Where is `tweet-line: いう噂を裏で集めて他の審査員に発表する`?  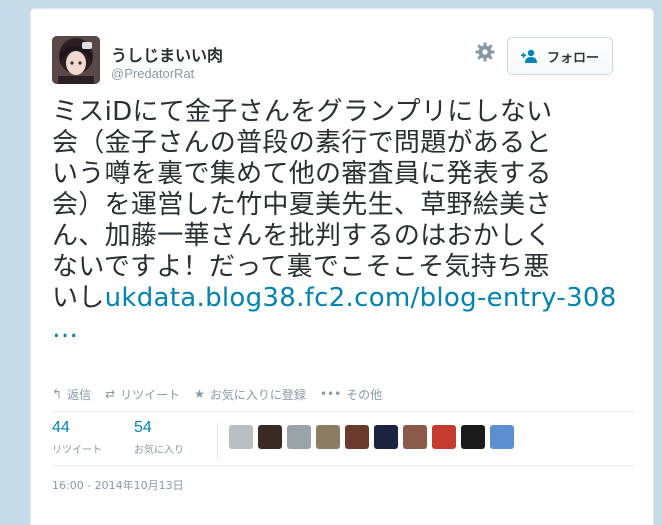
tweet-line: いう噂を裏で集めて他の審査員に発表する is located at coordinates (302, 174).